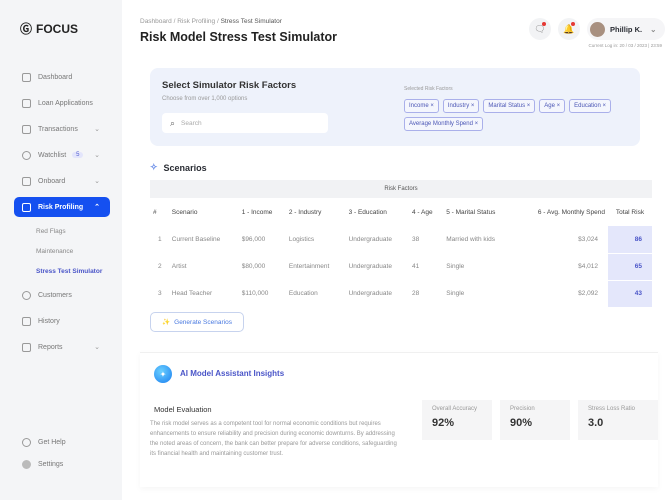  What do you see at coordinates (245, 123) in the screenshot?
I see `search-input: ⌕ Search` at bounding box center [245, 123].